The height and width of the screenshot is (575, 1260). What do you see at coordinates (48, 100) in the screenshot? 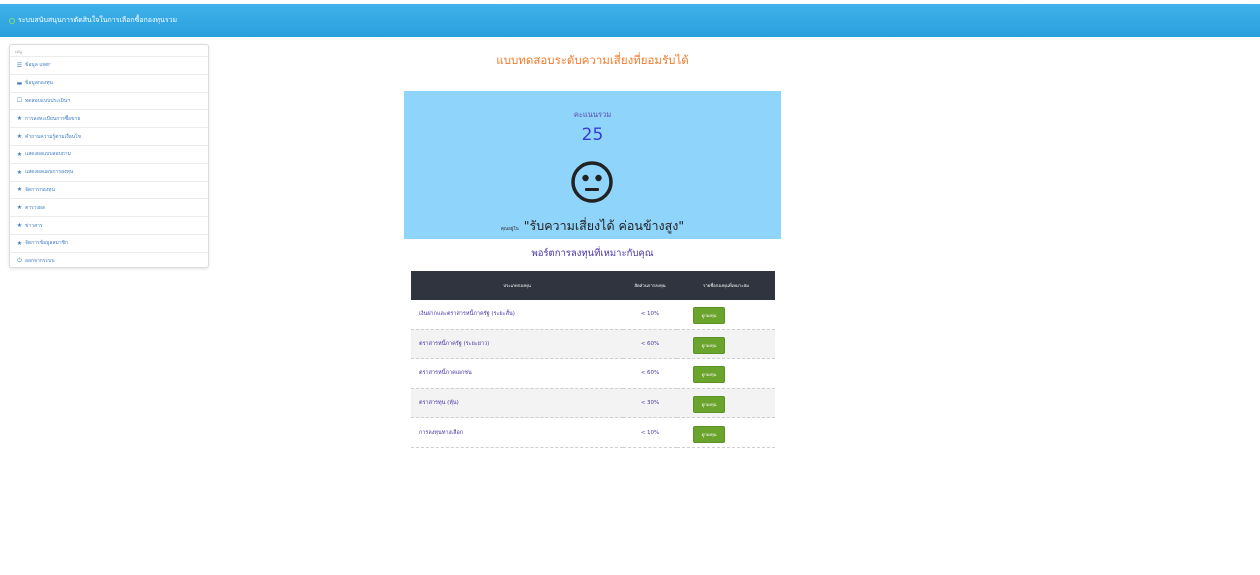
I see `sidebar-item-label: ทดสอบแบบประเมินฯ` at bounding box center [48, 100].